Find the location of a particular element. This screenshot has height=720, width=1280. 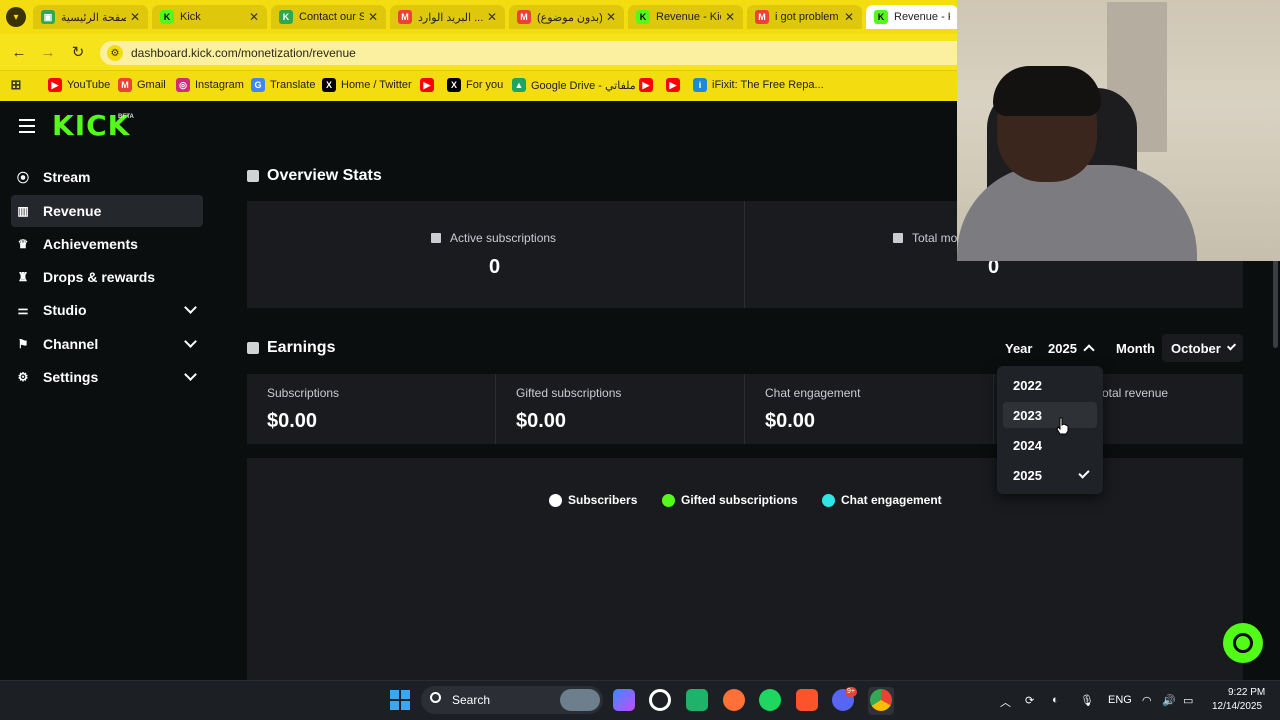

sidebar-item-studio: ⚌ Studio is located at coordinates (107, 310).